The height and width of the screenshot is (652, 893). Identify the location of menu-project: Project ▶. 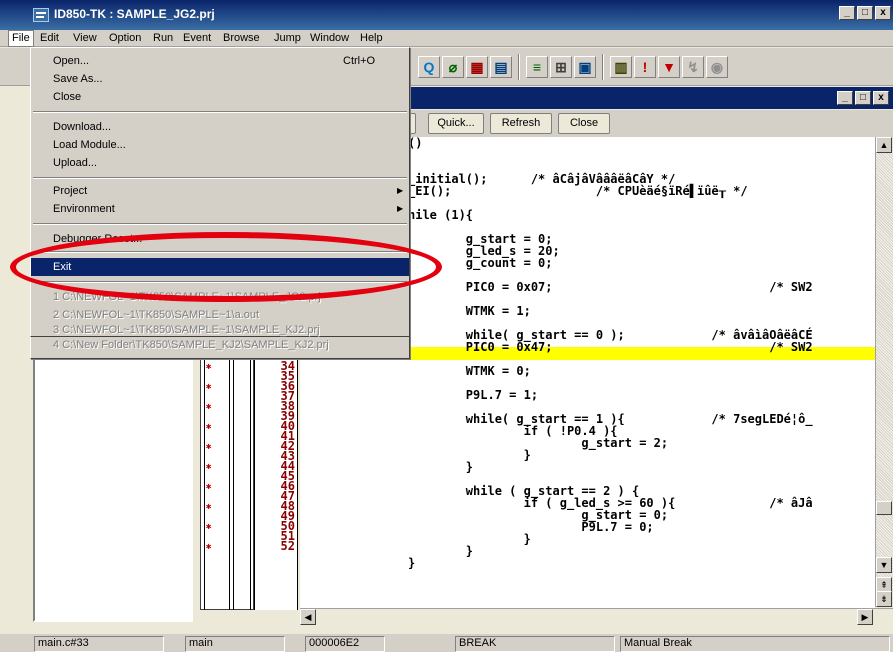
(220, 191).